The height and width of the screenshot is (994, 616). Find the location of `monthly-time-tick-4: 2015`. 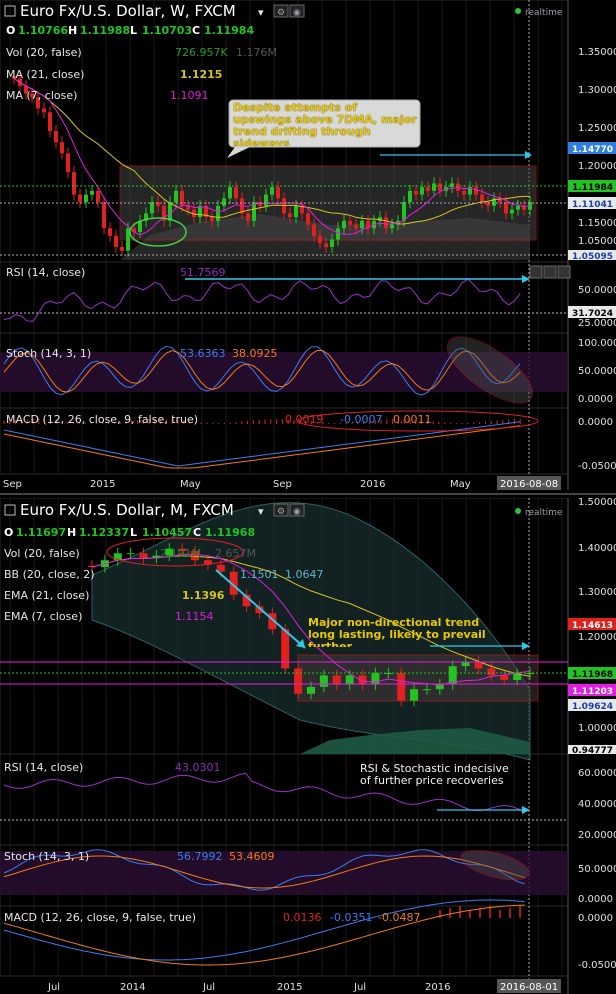

monthly-time-tick-4: 2015 is located at coordinates (289, 987).